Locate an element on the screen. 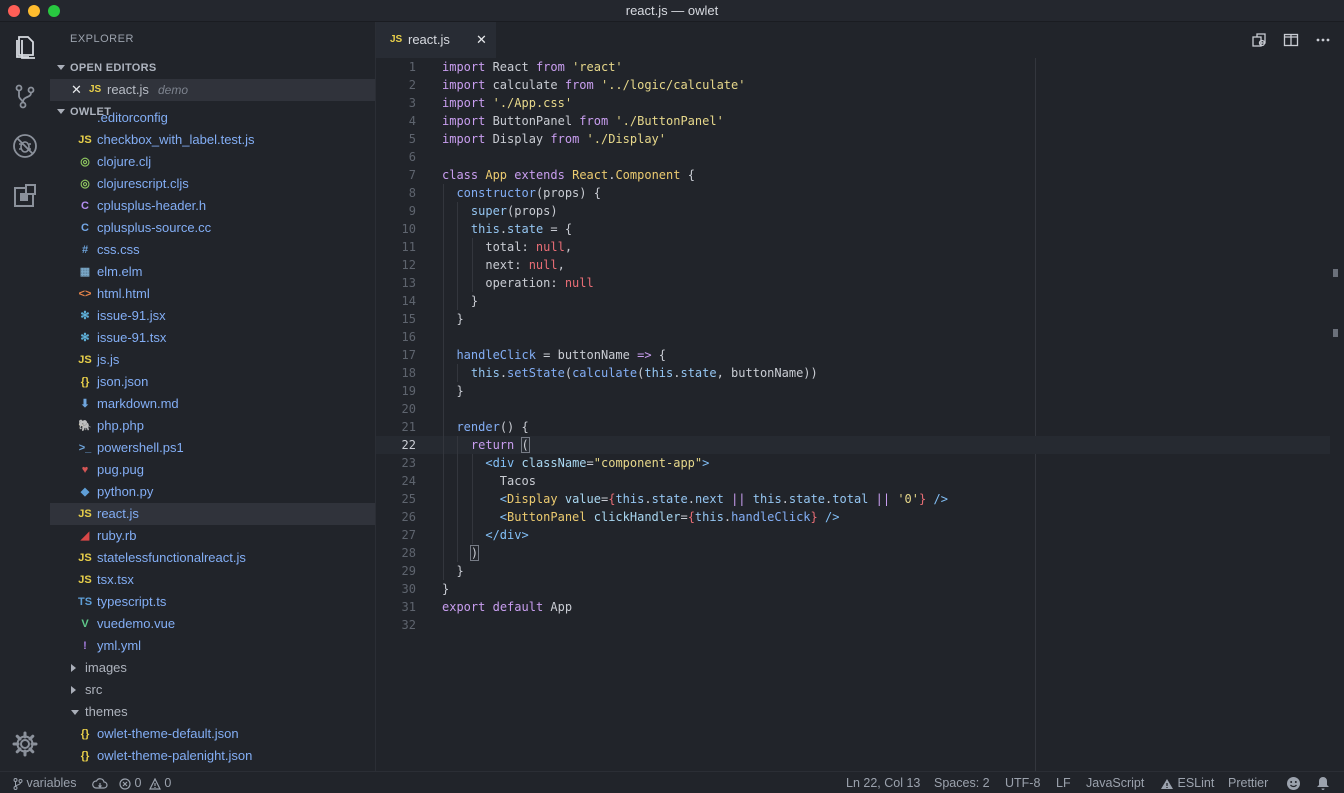  code-line: 17 handleClick = buttonName => { is located at coordinates (853, 355).